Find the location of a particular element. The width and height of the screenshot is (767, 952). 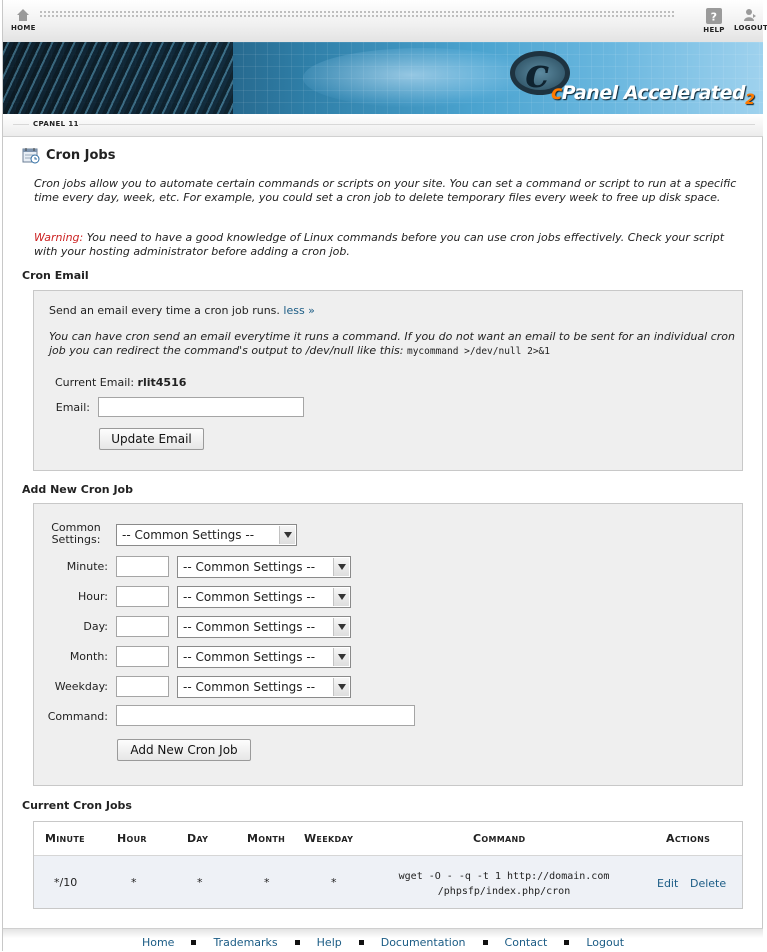

hour-label: Hour: is located at coordinates (92, 596).